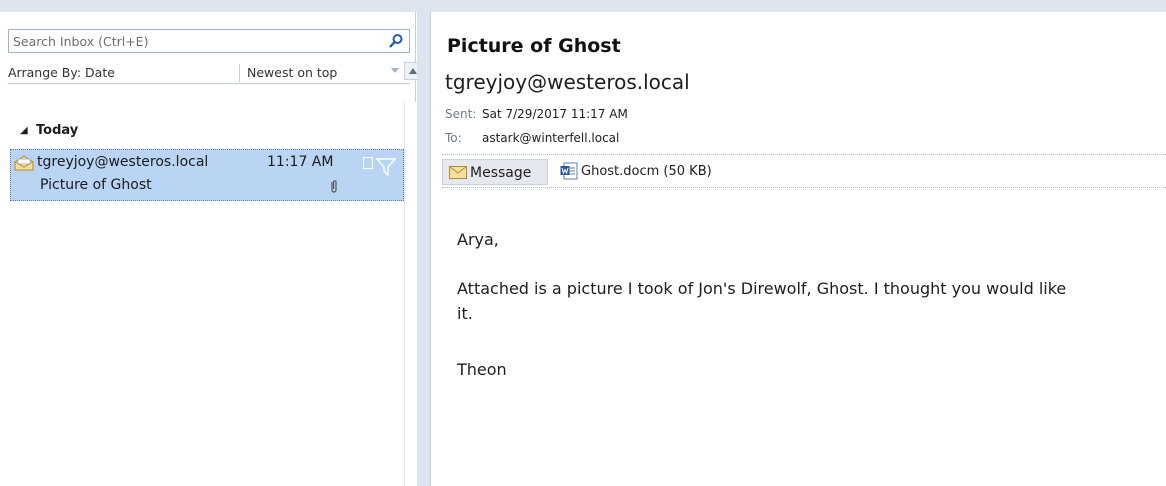 The height and width of the screenshot is (486, 1166). What do you see at coordinates (57, 130) in the screenshot?
I see `group-label: Today` at bounding box center [57, 130].